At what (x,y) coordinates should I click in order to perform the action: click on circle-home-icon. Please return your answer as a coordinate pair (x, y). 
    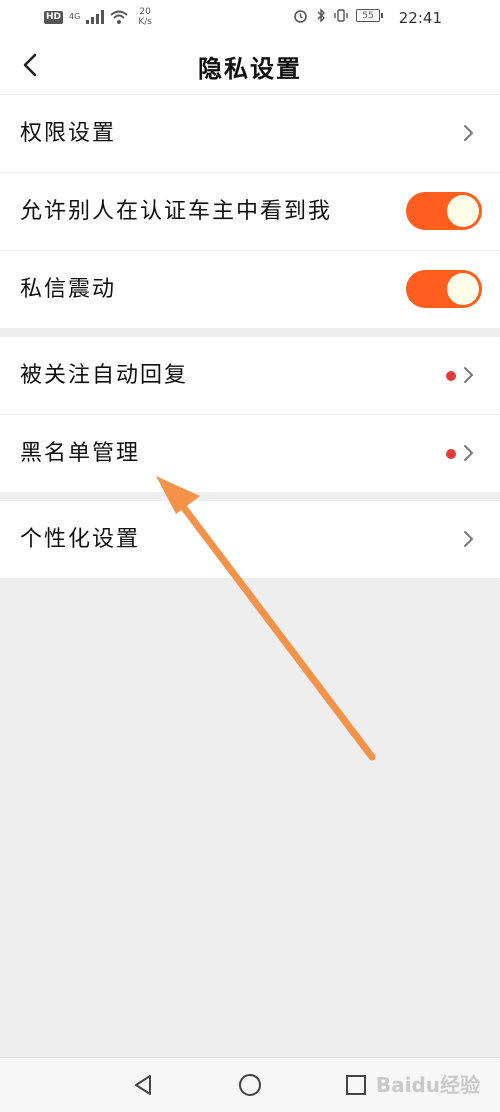
    Looking at the image, I should click on (250, 1085).